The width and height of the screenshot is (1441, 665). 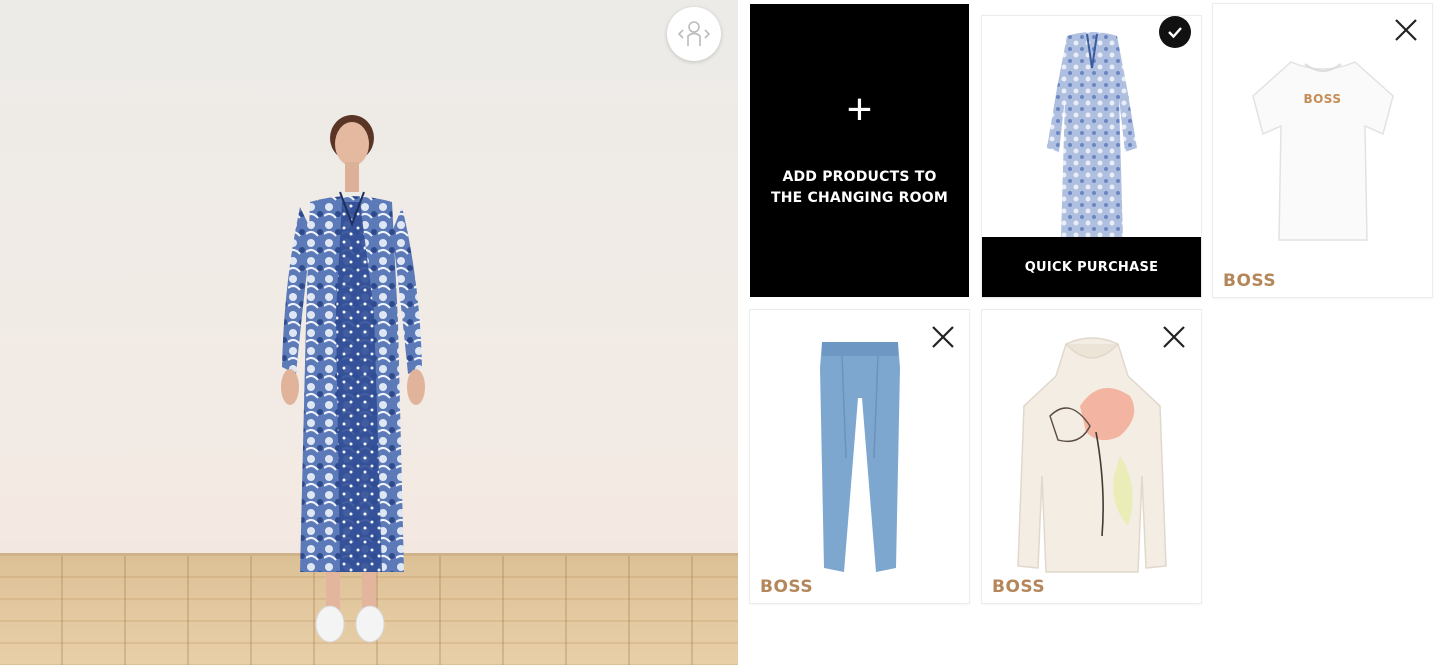 What do you see at coordinates (1092, 135) in the screenshot?
I see `product-image-dress` at bounding box center [1092, 135].